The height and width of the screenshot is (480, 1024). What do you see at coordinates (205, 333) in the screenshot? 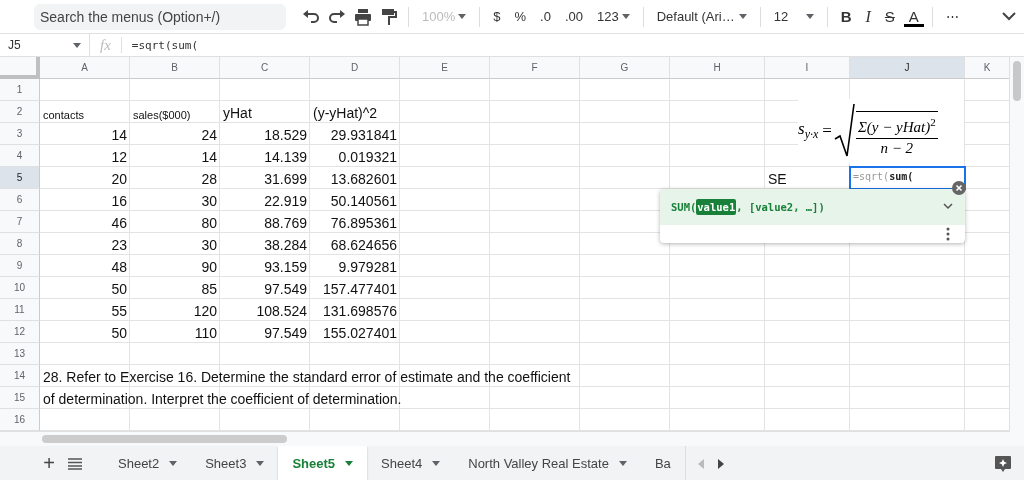
I see `table-cell: 110` at bounding box center [205, 333].